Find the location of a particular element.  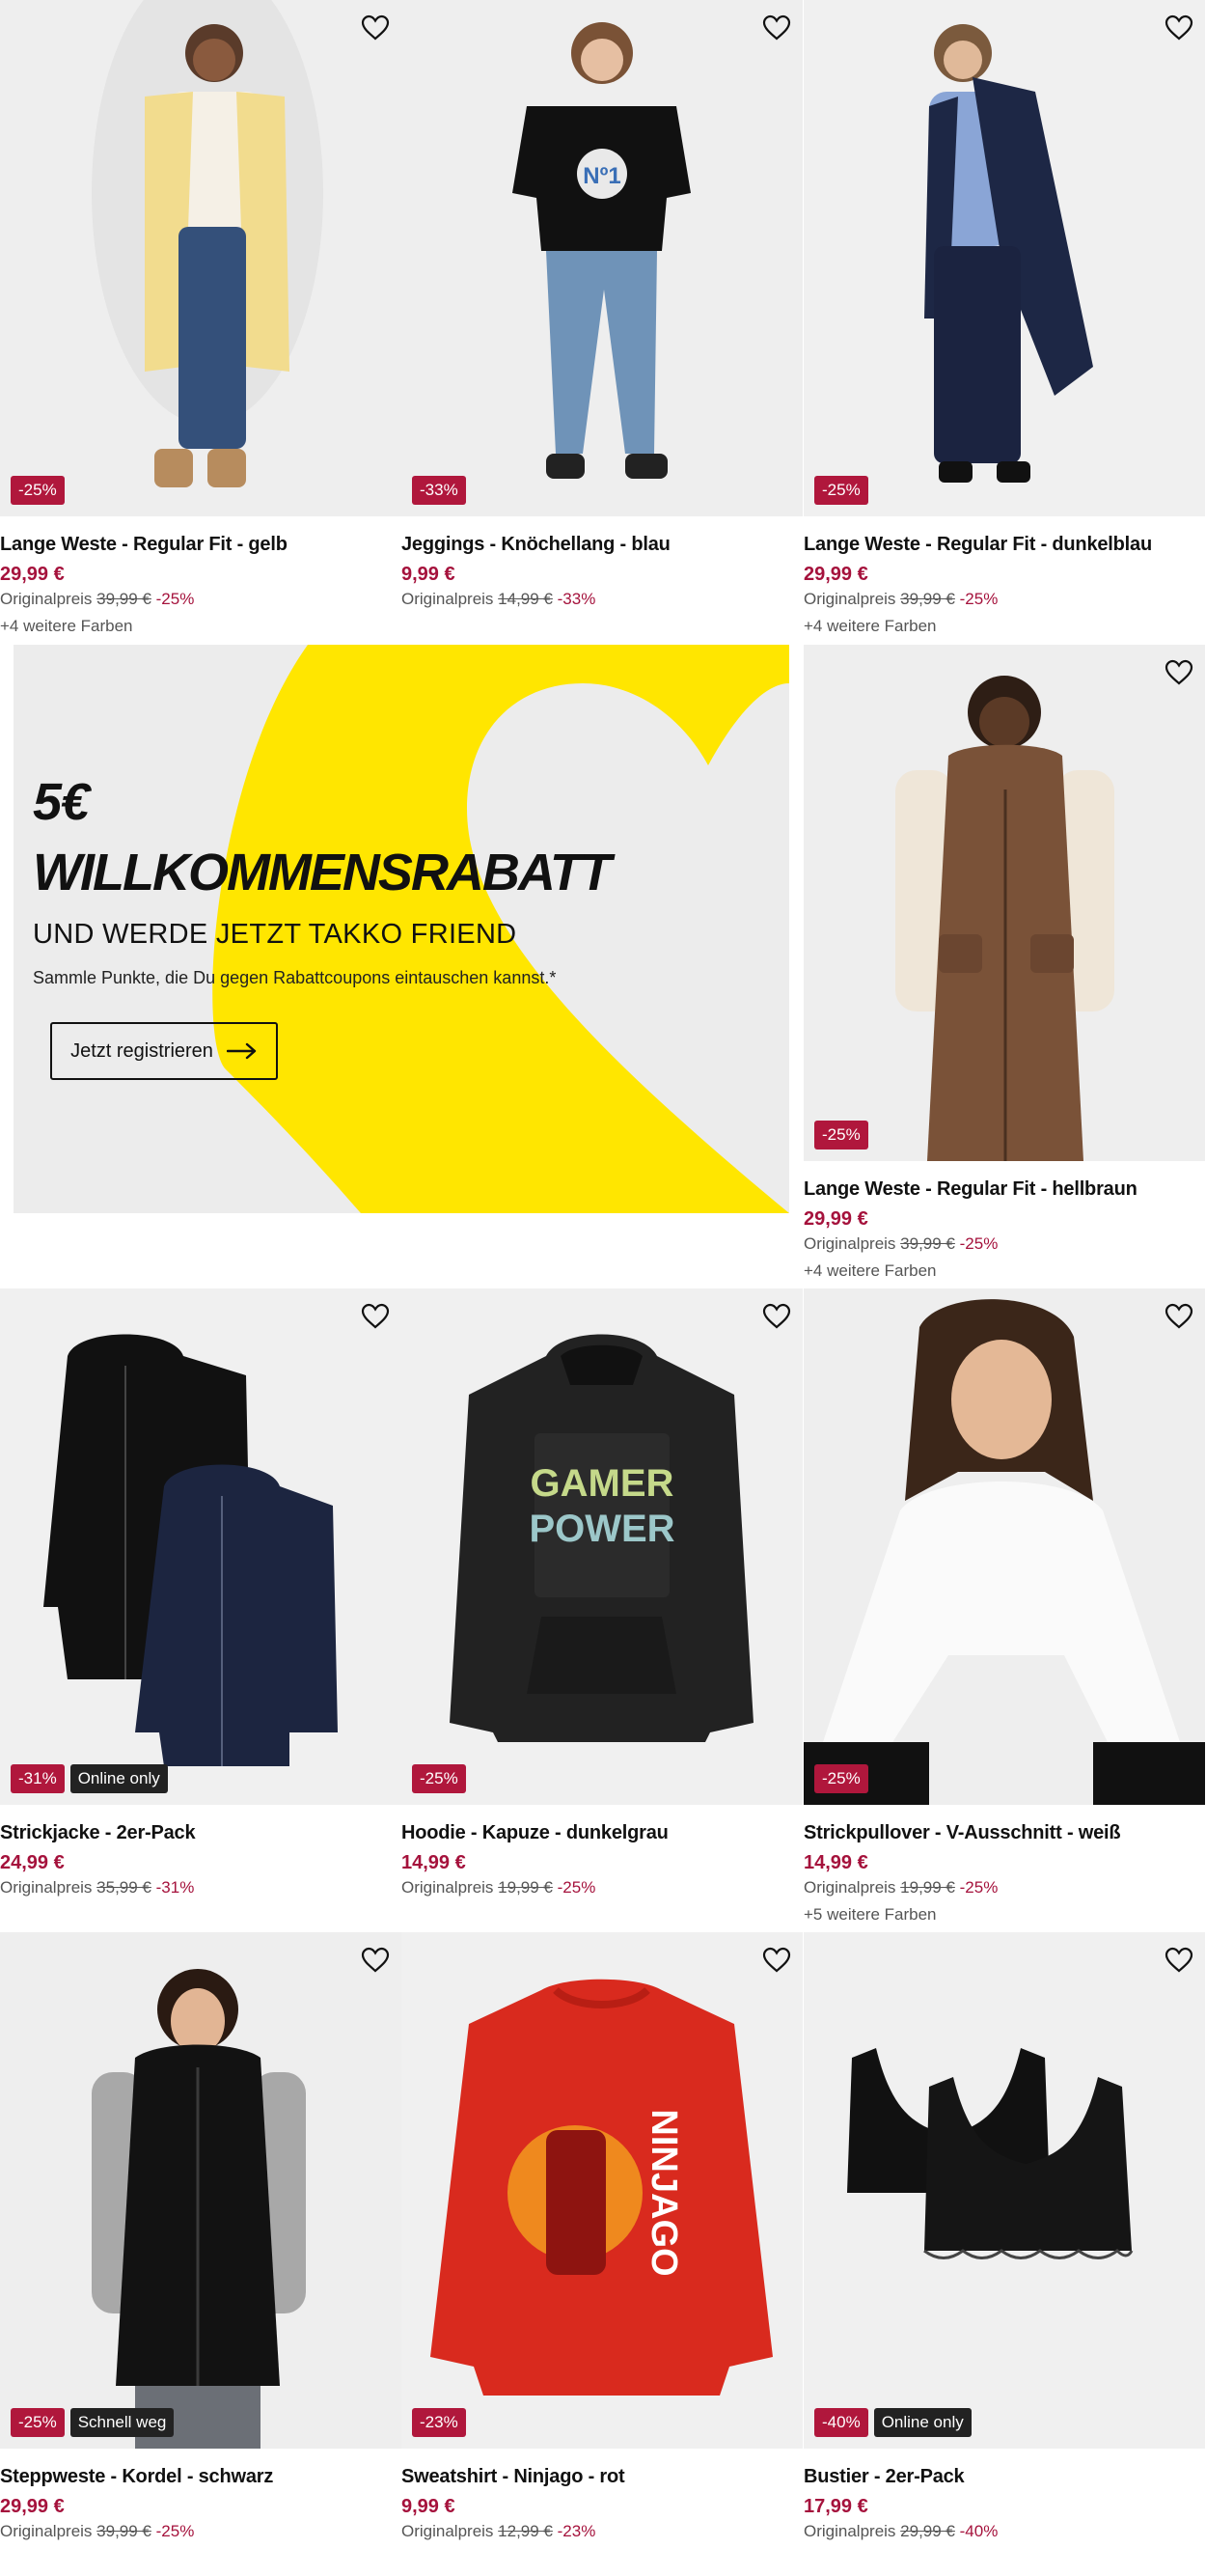

product-title: Lange Weste - Regular Fit - hellbraun is located at coordinates (1004, 1189).